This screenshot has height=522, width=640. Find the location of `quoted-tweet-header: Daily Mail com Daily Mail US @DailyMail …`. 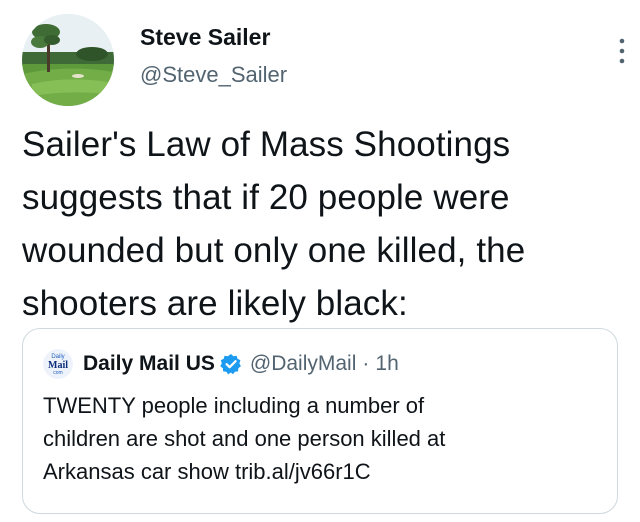

quoted-tweet-header: Daily Mail com Daily Mail US @DailyMail … is located at coordinates (221, 364).